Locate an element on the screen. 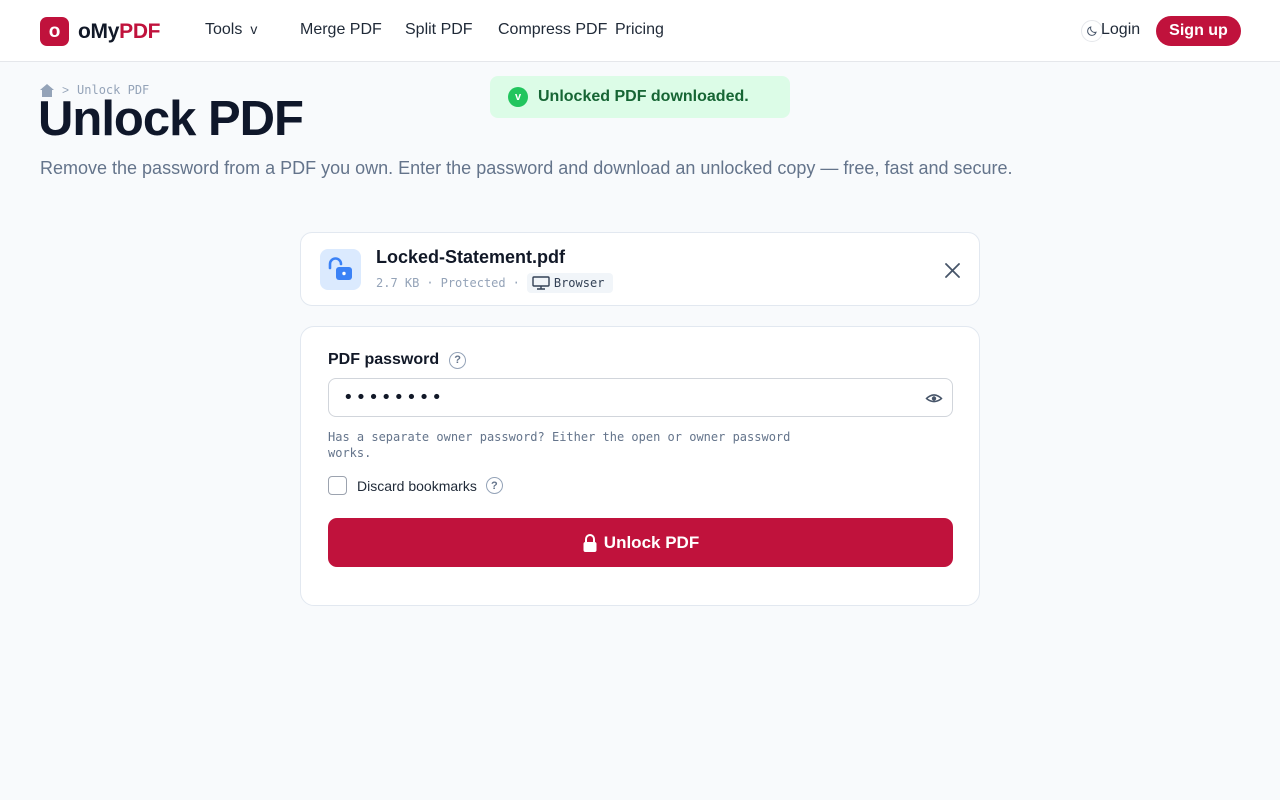 This screenshot has height=800, width=1280. discard-bookmarks-label: Discard bookmarks is located at coordinates (417, 486).